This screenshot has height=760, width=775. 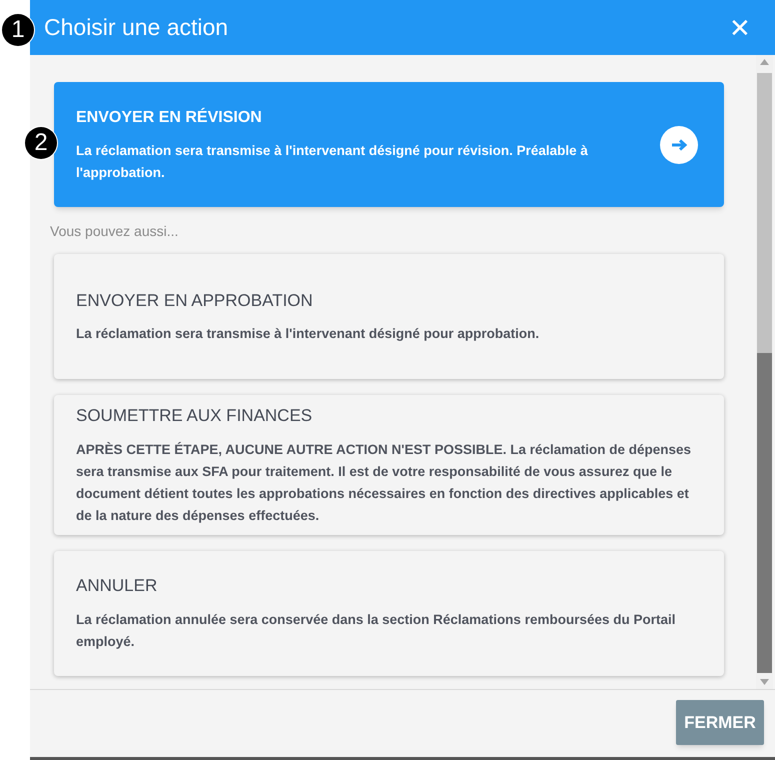 What do you see at coordinates (384, 482) in the screenshot?
I see `action-description: APRÈS CETTE ÉTAPE, AUCUNE AUTRE ACTION N'EST POSSIBLE. La réclamation de dépenses sera transmise aux SFA pour traitement. Il est de votre responsabilité de vous assurez que le document détient toutes les approbations nécessaires en fonction des directives applicables et de la nature des dépenses effectuées.` at bounding box center [384, 482].